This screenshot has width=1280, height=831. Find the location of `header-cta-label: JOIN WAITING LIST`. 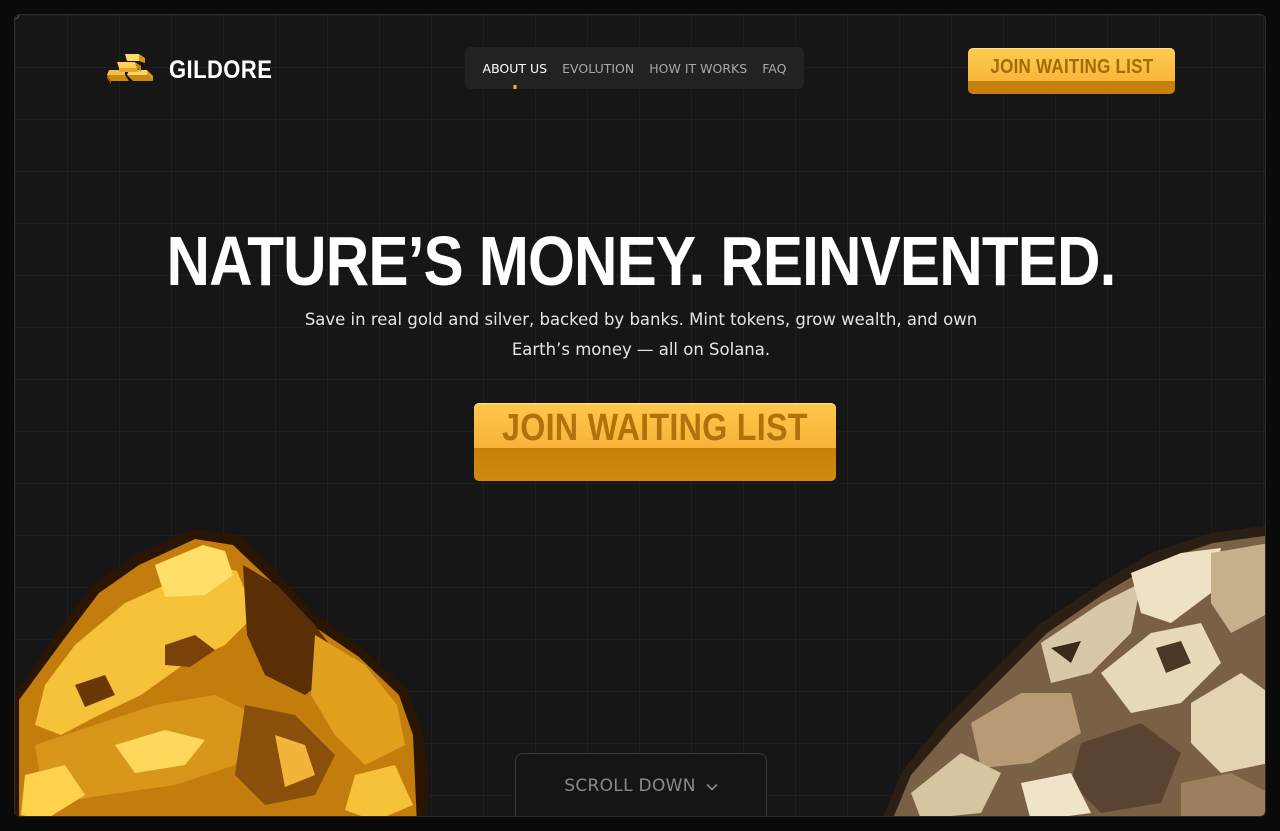

header-cta-label: JOIN WAITING LIST is located at coordinates (1071, 67).